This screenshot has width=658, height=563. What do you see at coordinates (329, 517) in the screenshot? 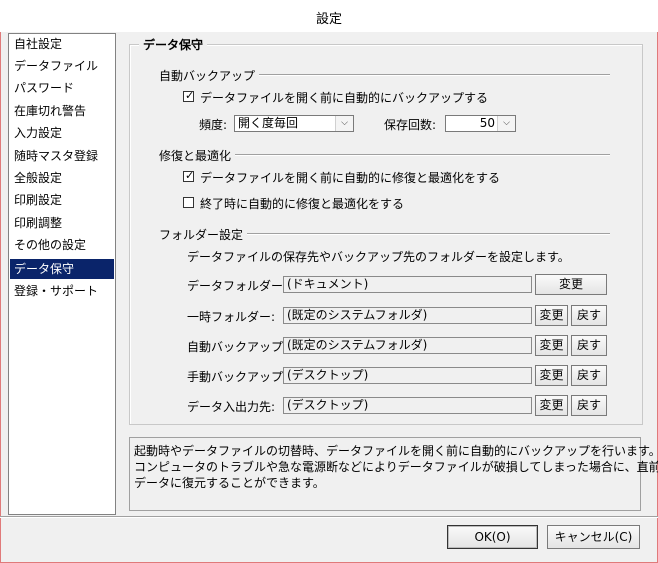
I see `footer-divider` at bounding box center [329, 517].